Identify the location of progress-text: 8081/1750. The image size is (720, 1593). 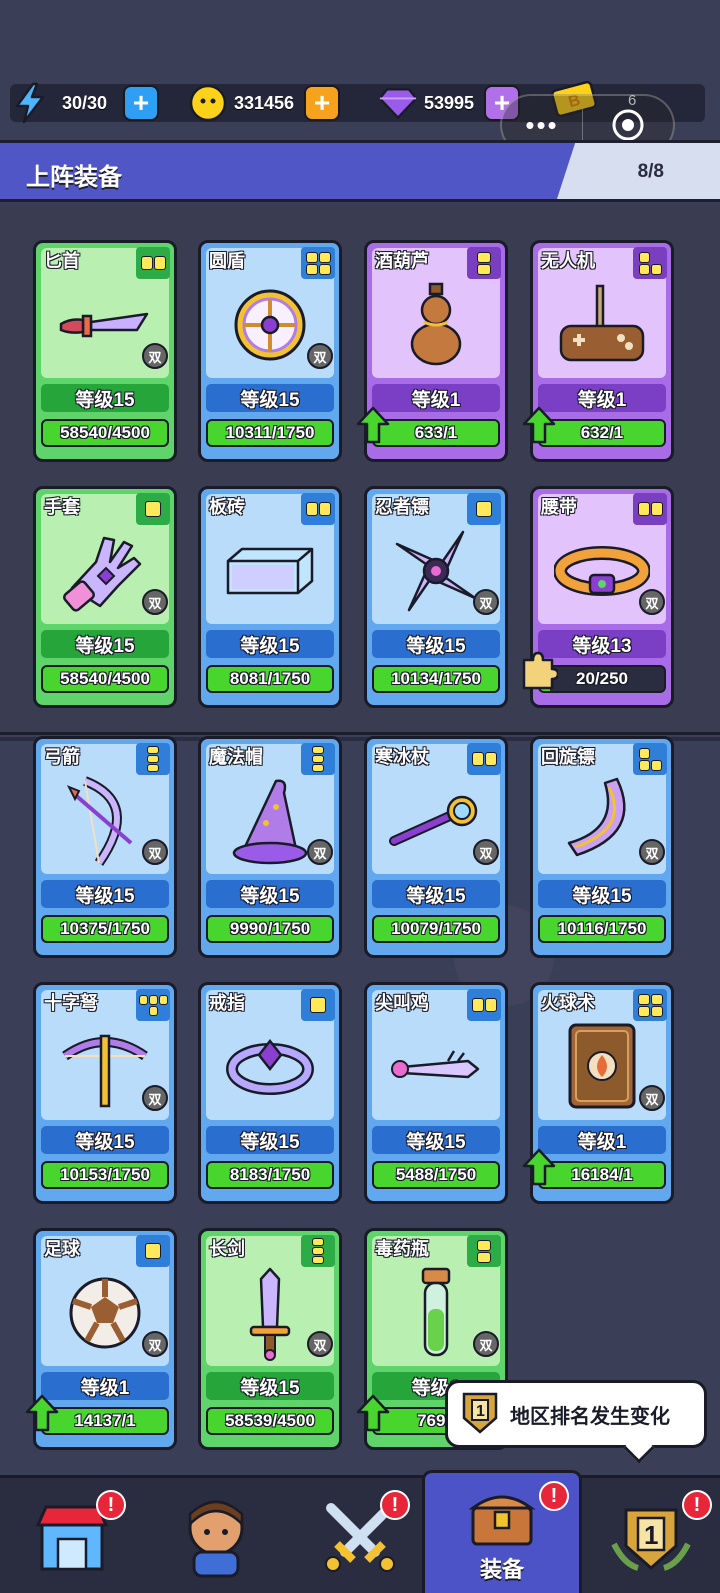
(270, 678).